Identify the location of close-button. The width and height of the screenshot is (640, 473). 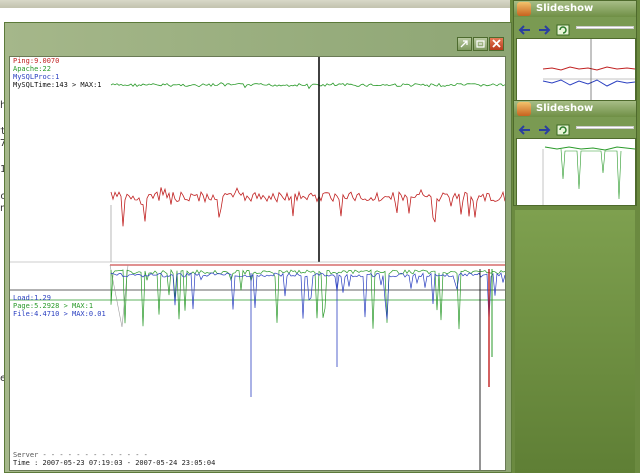
(496, 44).